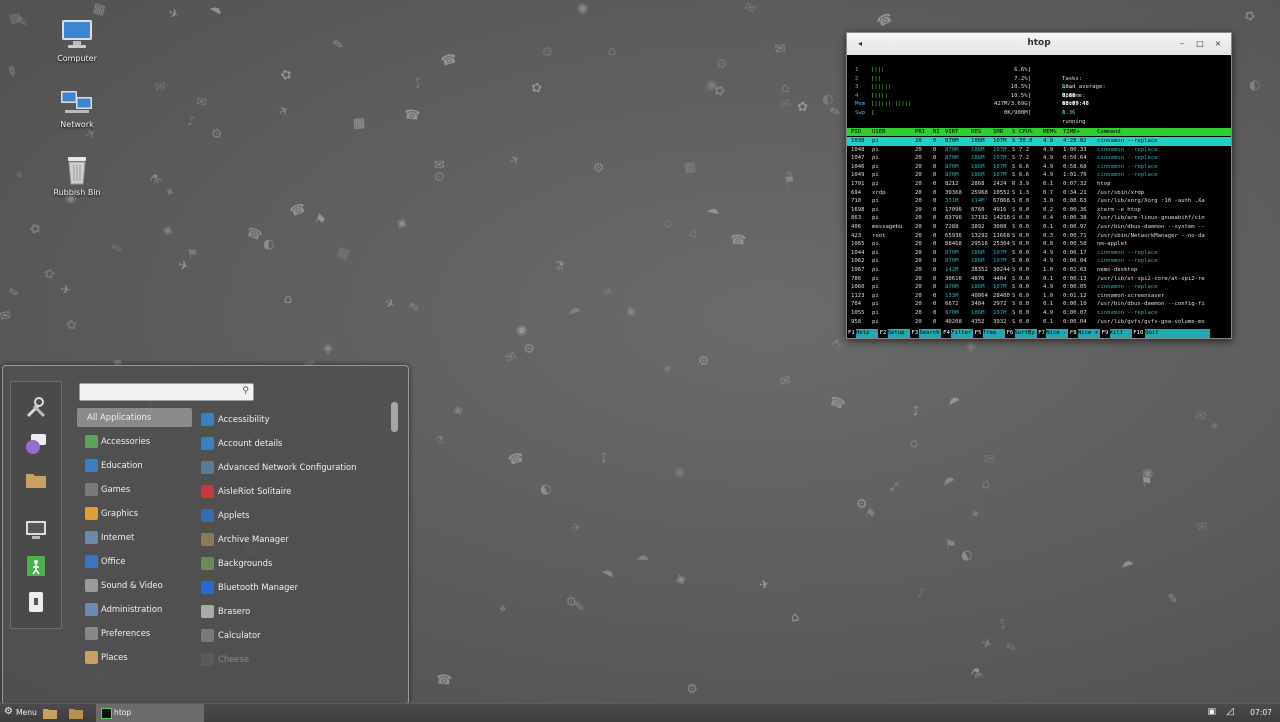  I want to click on column-header-cpu: CPU%, so click(1025, 132).